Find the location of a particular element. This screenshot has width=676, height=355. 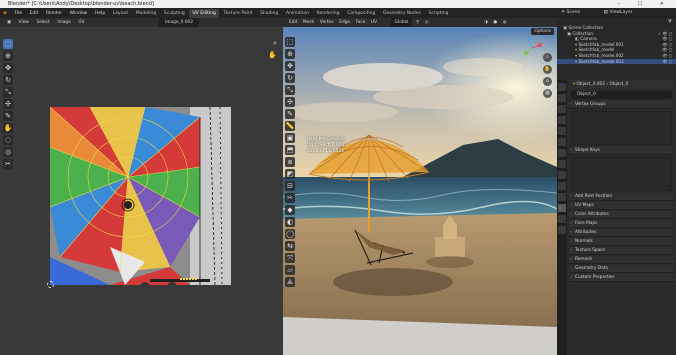

shading-rendered-icon: ◍ is located at coordinates (505, 22).